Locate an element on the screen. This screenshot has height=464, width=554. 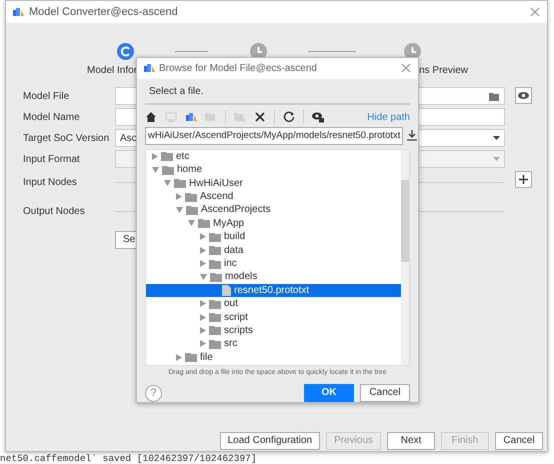
console-text: net50.caffemodel` saved [102462397/102462397] is located at coordinates (128, 459).